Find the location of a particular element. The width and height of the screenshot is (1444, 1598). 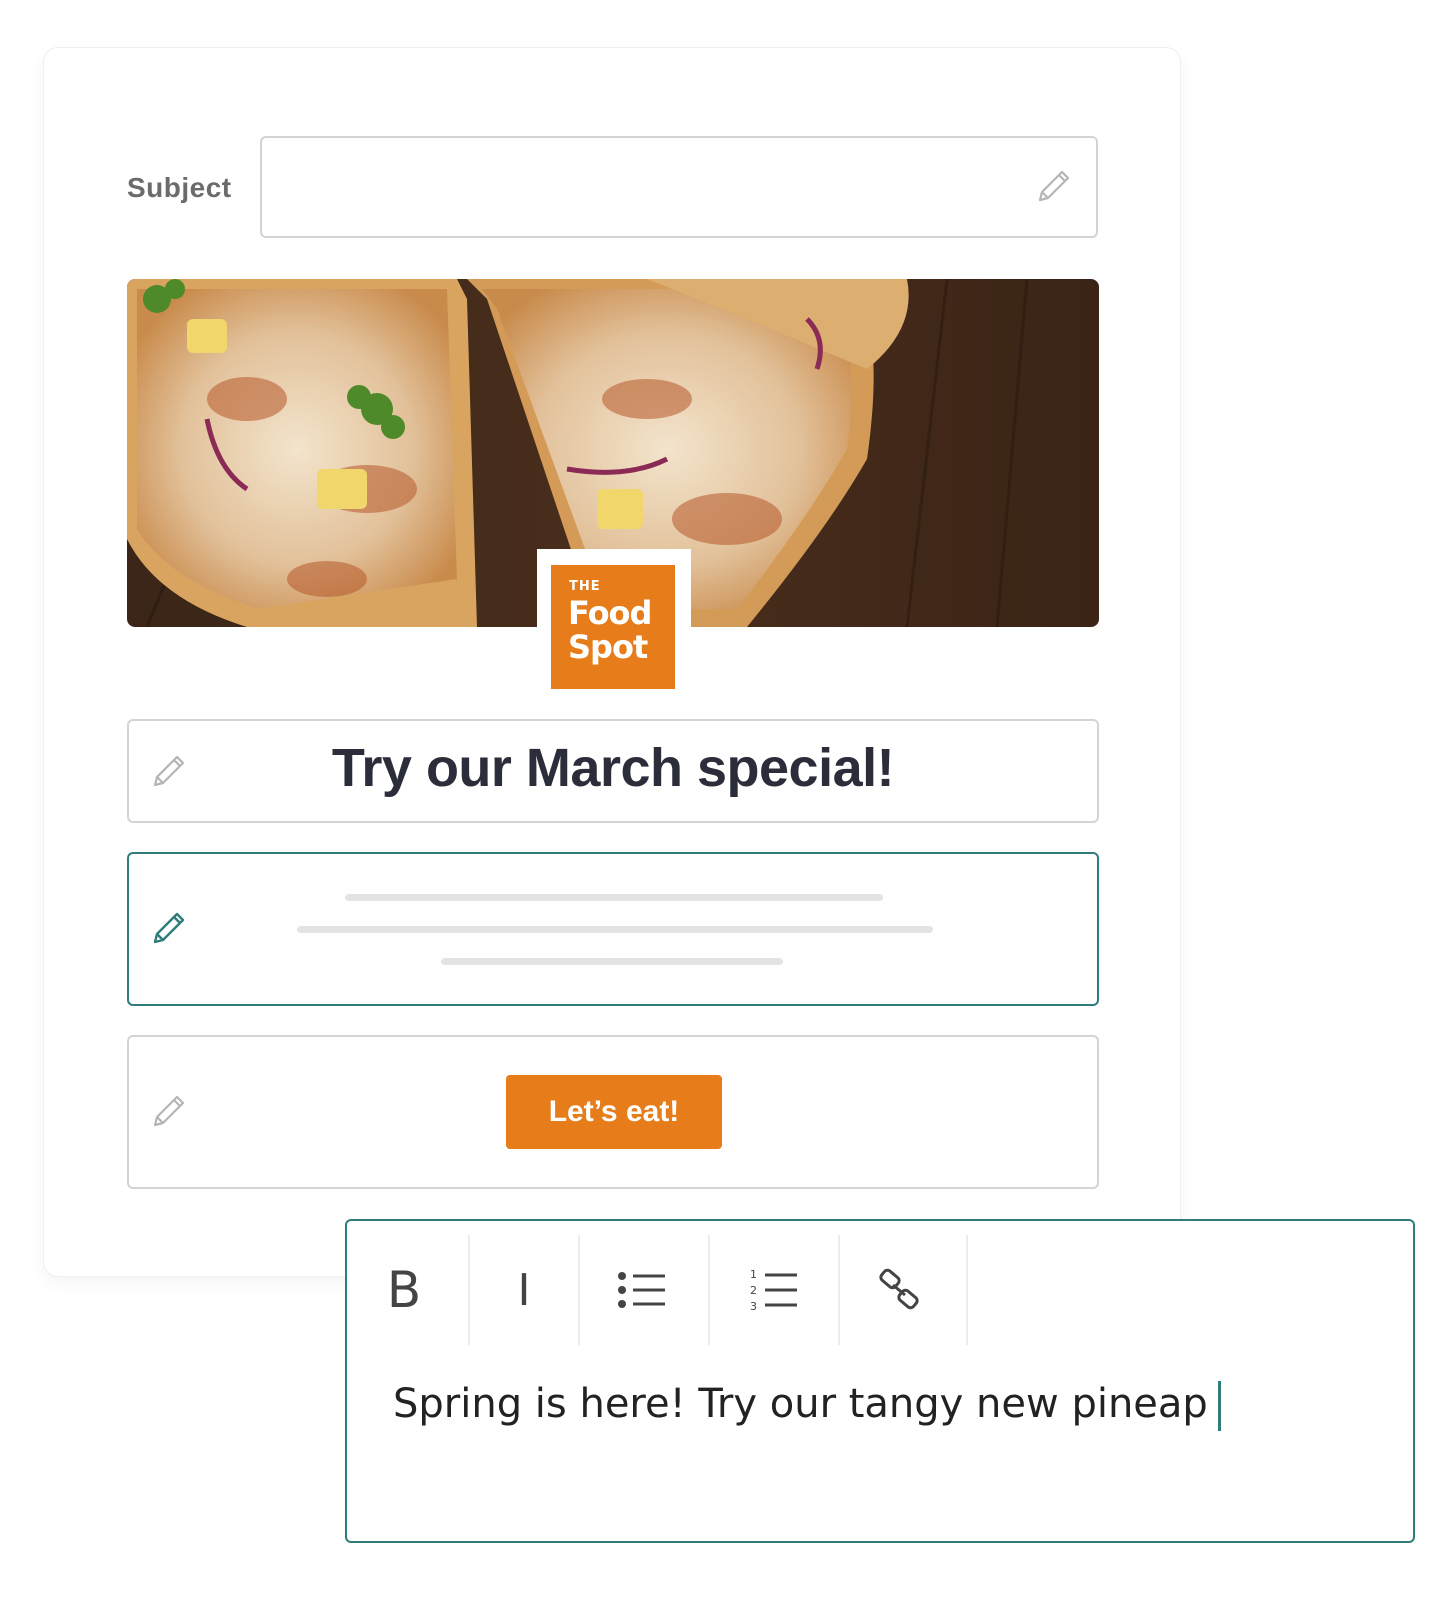

link-icon is located at coordinates (899, 1289).